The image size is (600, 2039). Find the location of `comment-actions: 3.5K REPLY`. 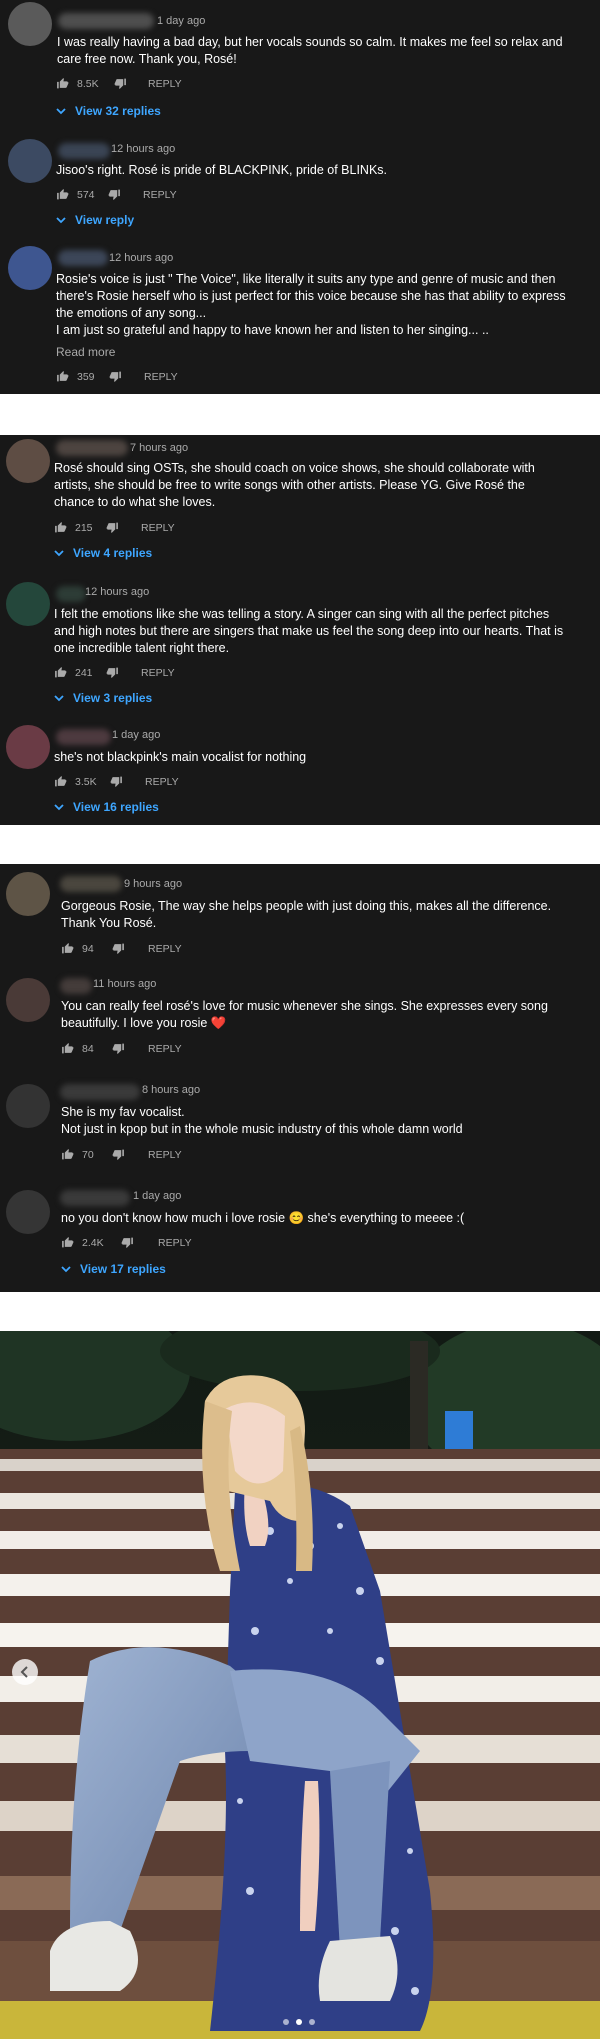

comment-actions: 3.5K REPLY is located at coordinates (154, 783).